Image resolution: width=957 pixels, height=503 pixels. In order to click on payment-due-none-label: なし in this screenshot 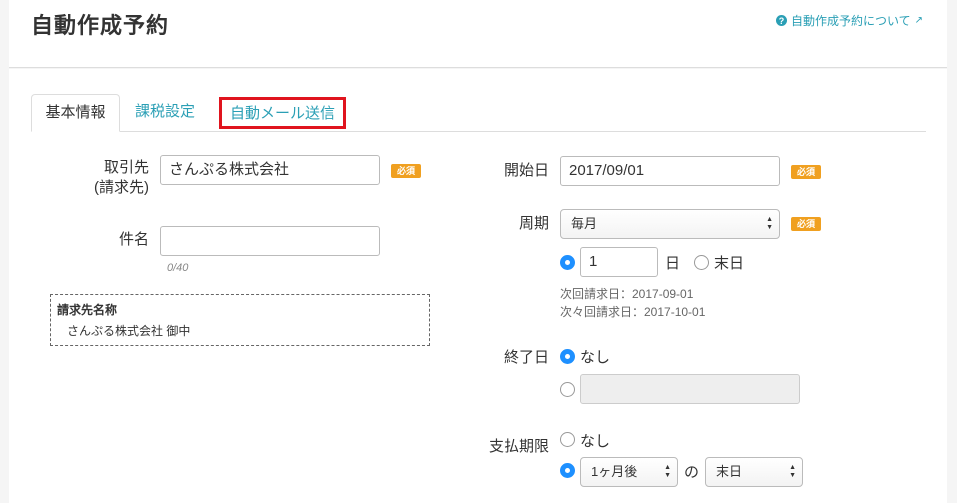, I will do `click(595, 441)`.